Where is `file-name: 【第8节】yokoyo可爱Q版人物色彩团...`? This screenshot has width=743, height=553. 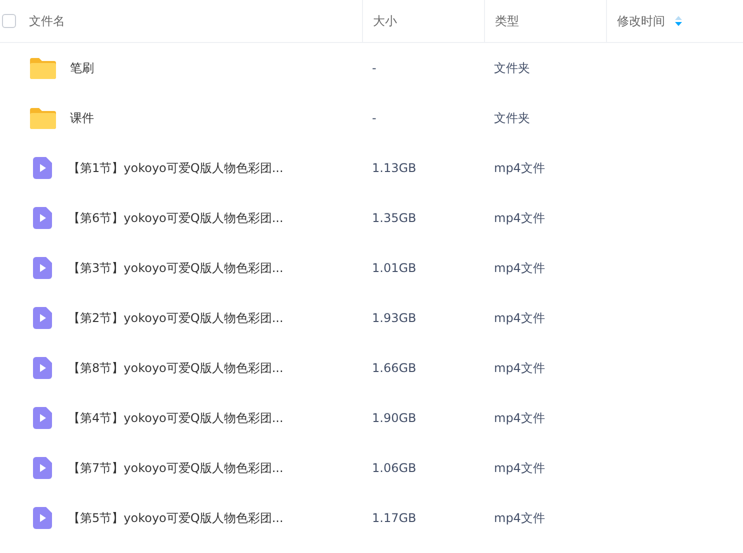 file-name: 【第8节】yokoyo可爱Q版人物色彩团... is located at coordinates (176, 368).